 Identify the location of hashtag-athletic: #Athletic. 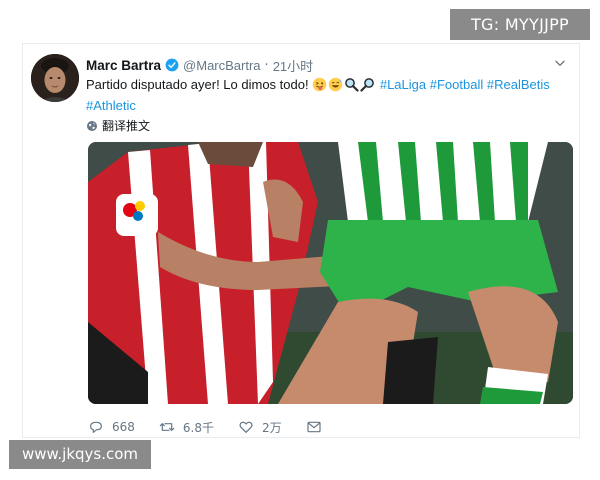
(111, 105).